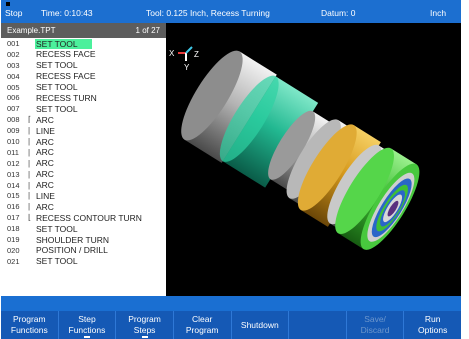  Describe the element at coordinates (13, 76) in the screenshot. I see `step-number: 004` at that location.